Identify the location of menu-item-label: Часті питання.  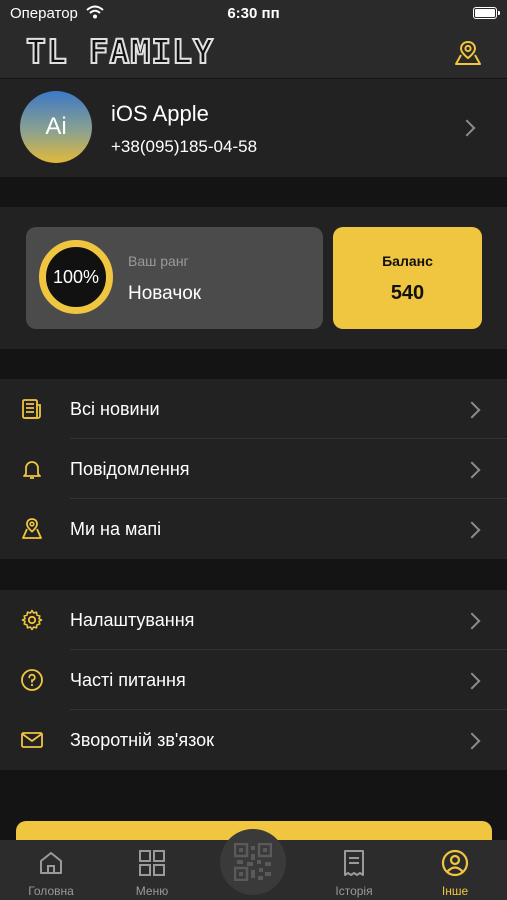
(128, 680).